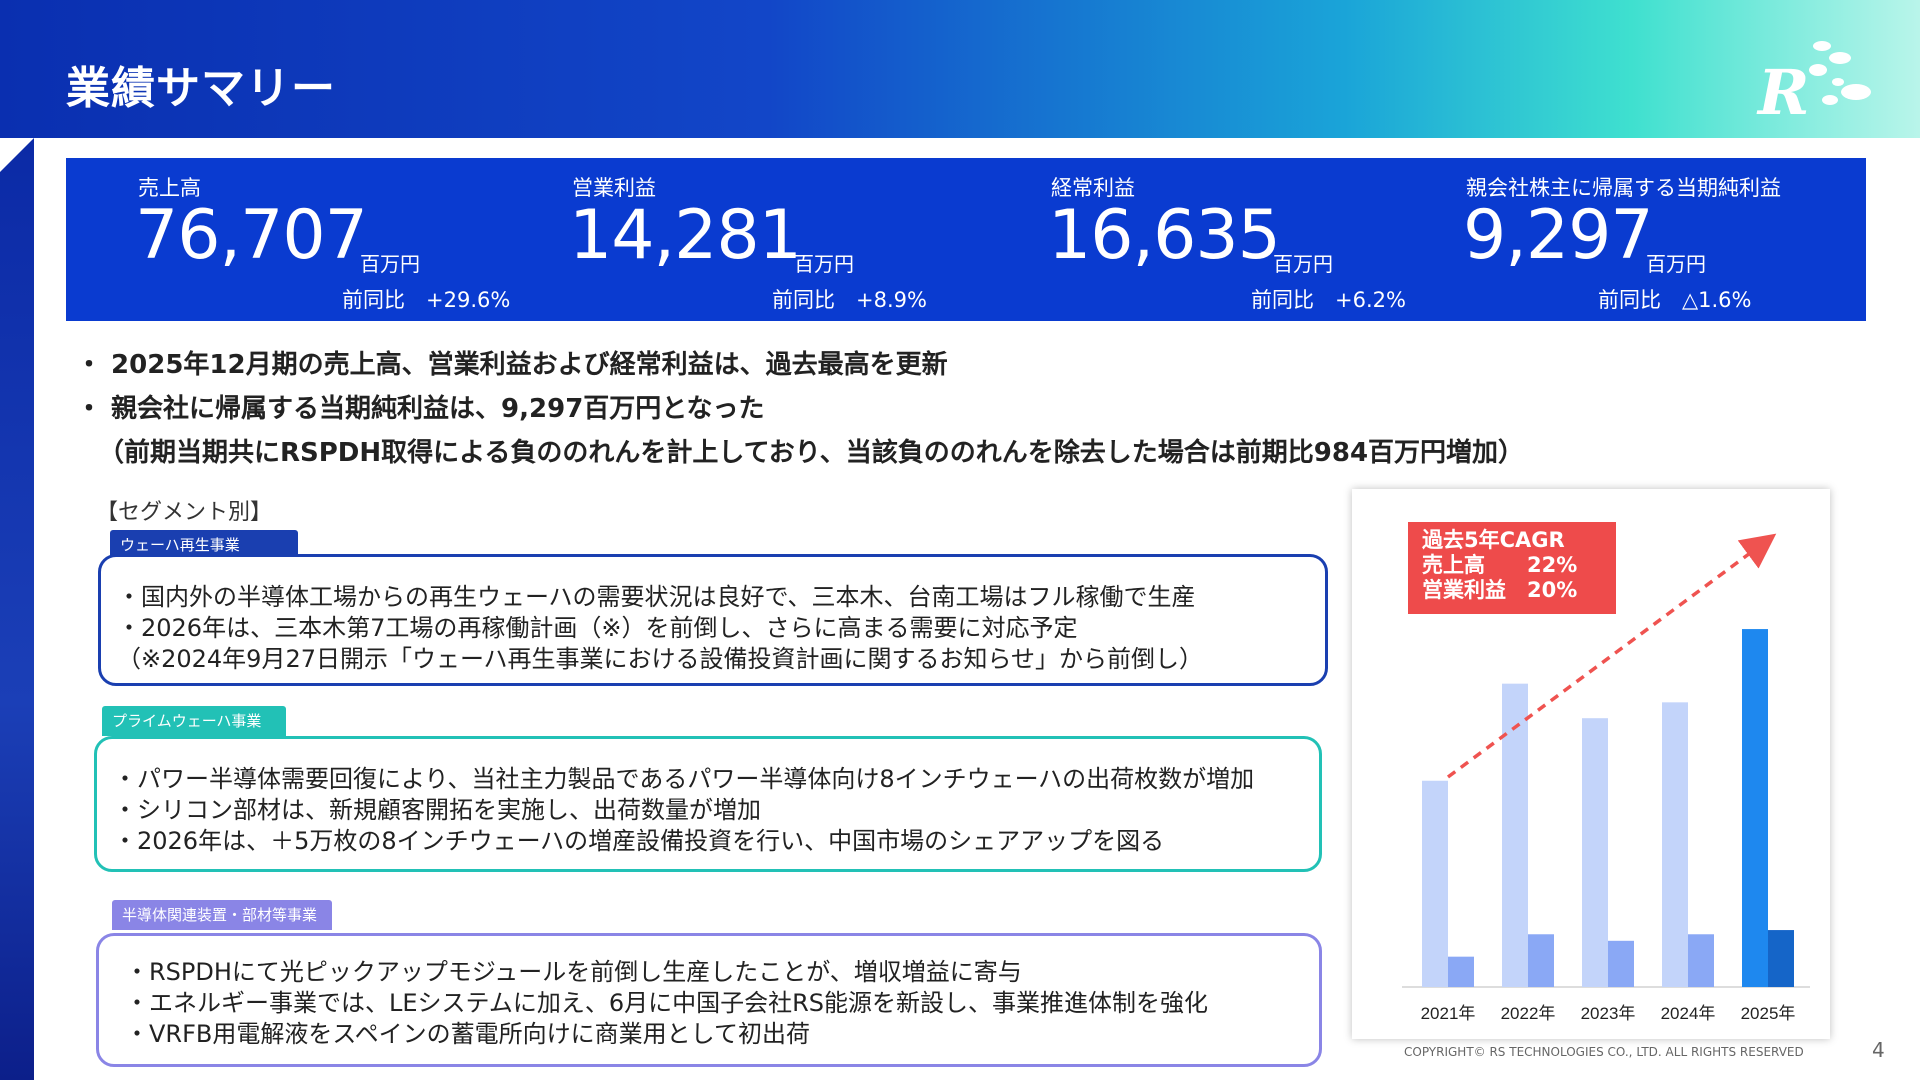  I want to click on kpi-yoy: 前同比 +8.9%, so click(849, 300).